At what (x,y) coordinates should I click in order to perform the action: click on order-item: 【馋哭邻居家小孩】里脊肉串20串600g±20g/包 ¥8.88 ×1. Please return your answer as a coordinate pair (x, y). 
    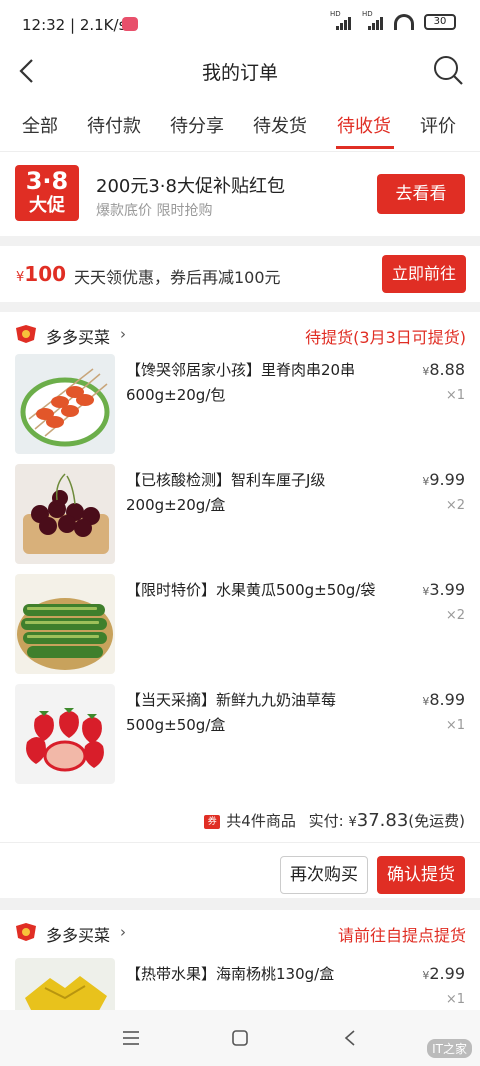
    Looking at the image, I should click on (240, 409).